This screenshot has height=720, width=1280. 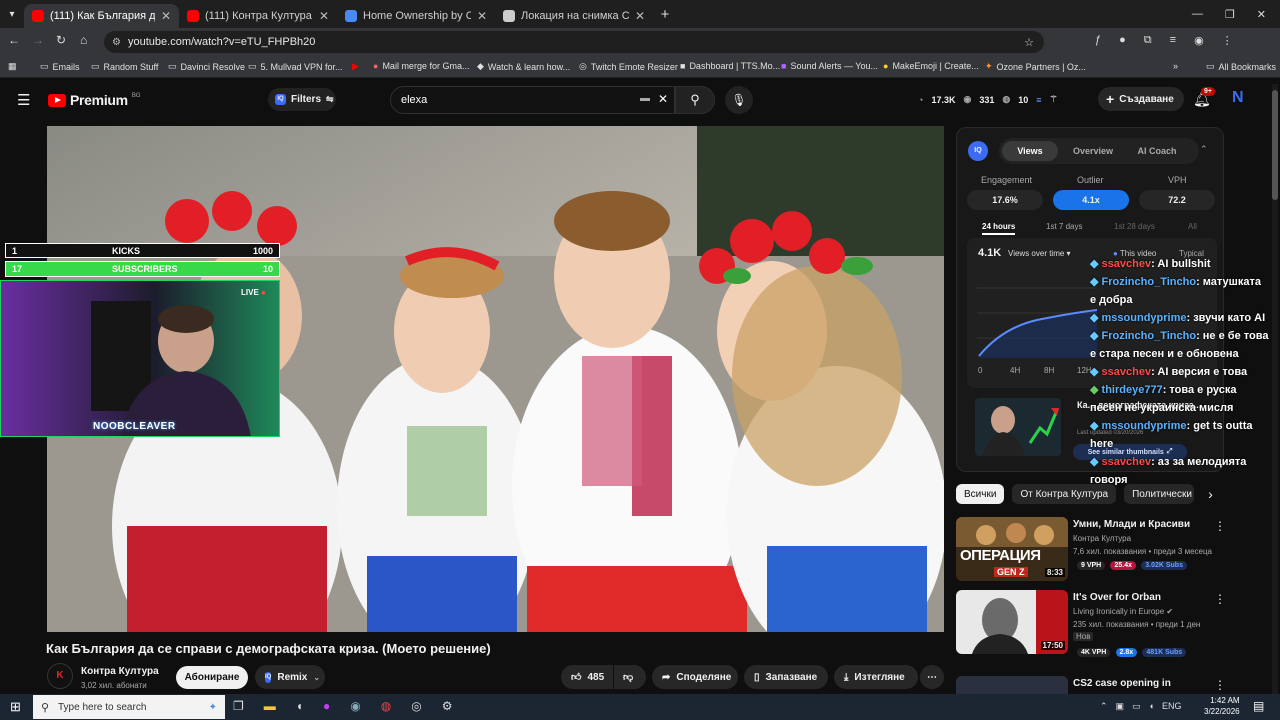 I want to click on range-all: All, so click(x=1192, y=226).